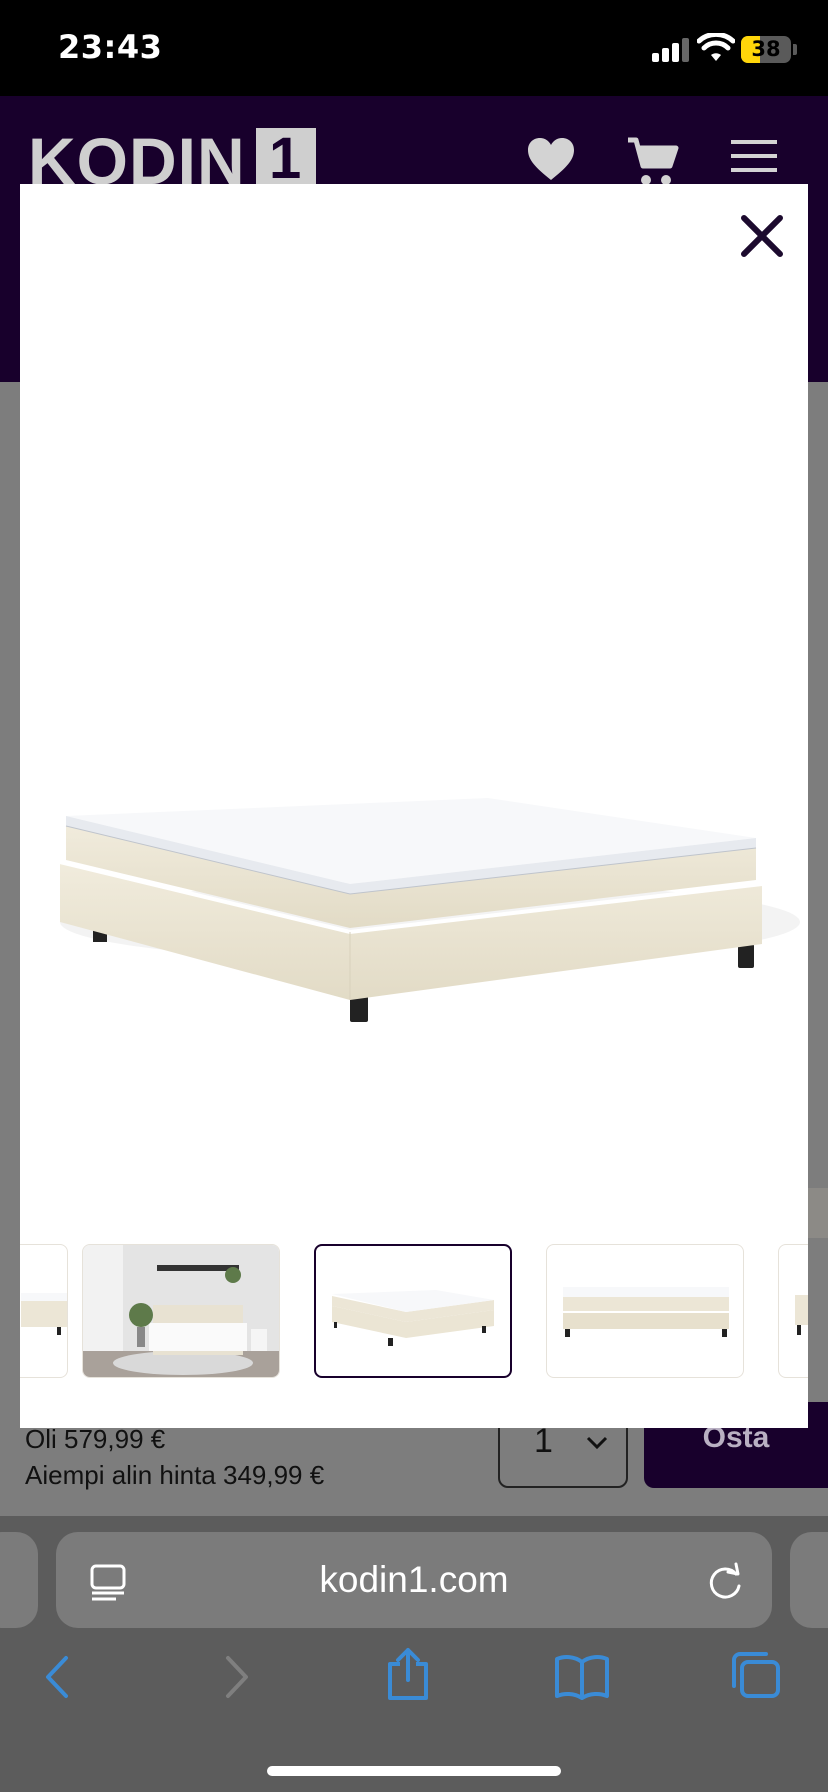 The width and height of the screenshot is (828, 1792). What do you see at coordinates (597, 1443) in the screenshot?
I see `chevron-down-icon` at bounding box center [597, 1443].